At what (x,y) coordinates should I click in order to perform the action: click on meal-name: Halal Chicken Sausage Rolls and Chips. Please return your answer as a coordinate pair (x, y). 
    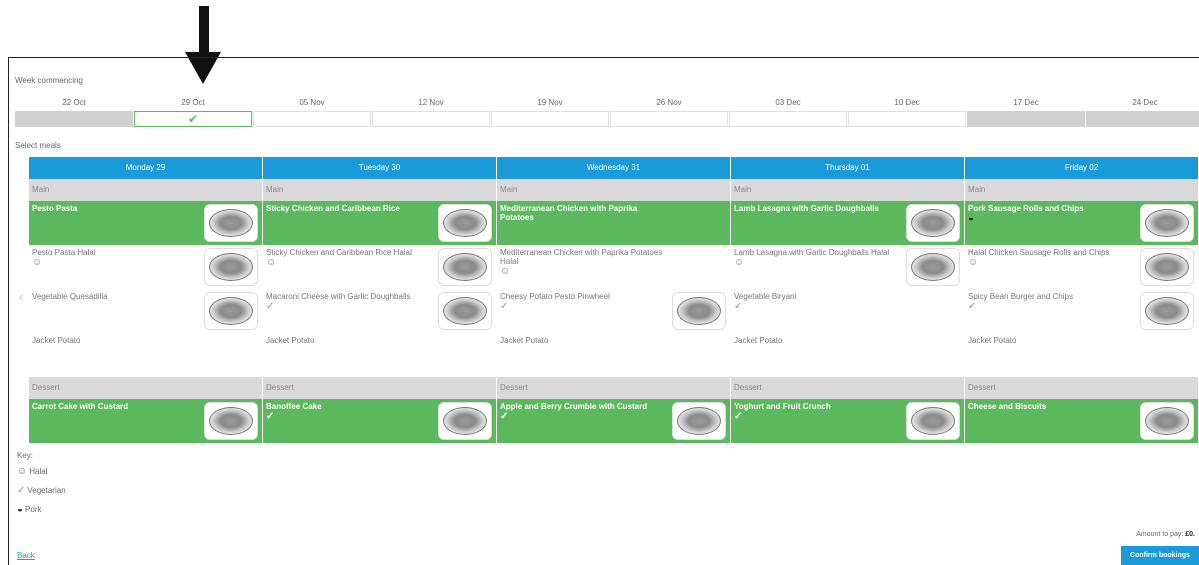
    Looking at the image, I should click on (1039, 252).